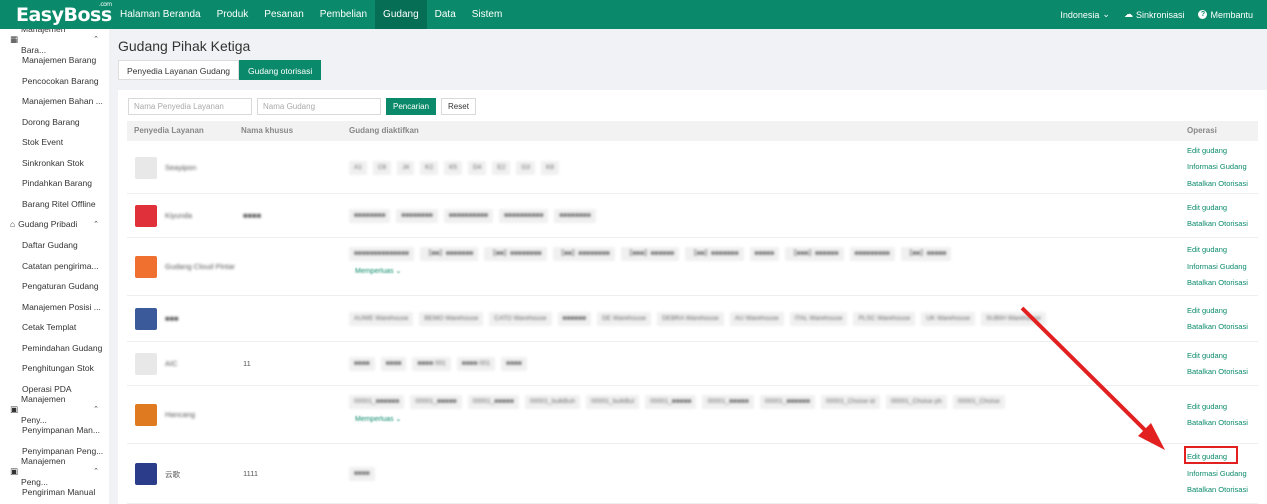  Describe the element at coordinates (382, 167) in the screenshot. I see `warehouse-chip: C6` at that location.